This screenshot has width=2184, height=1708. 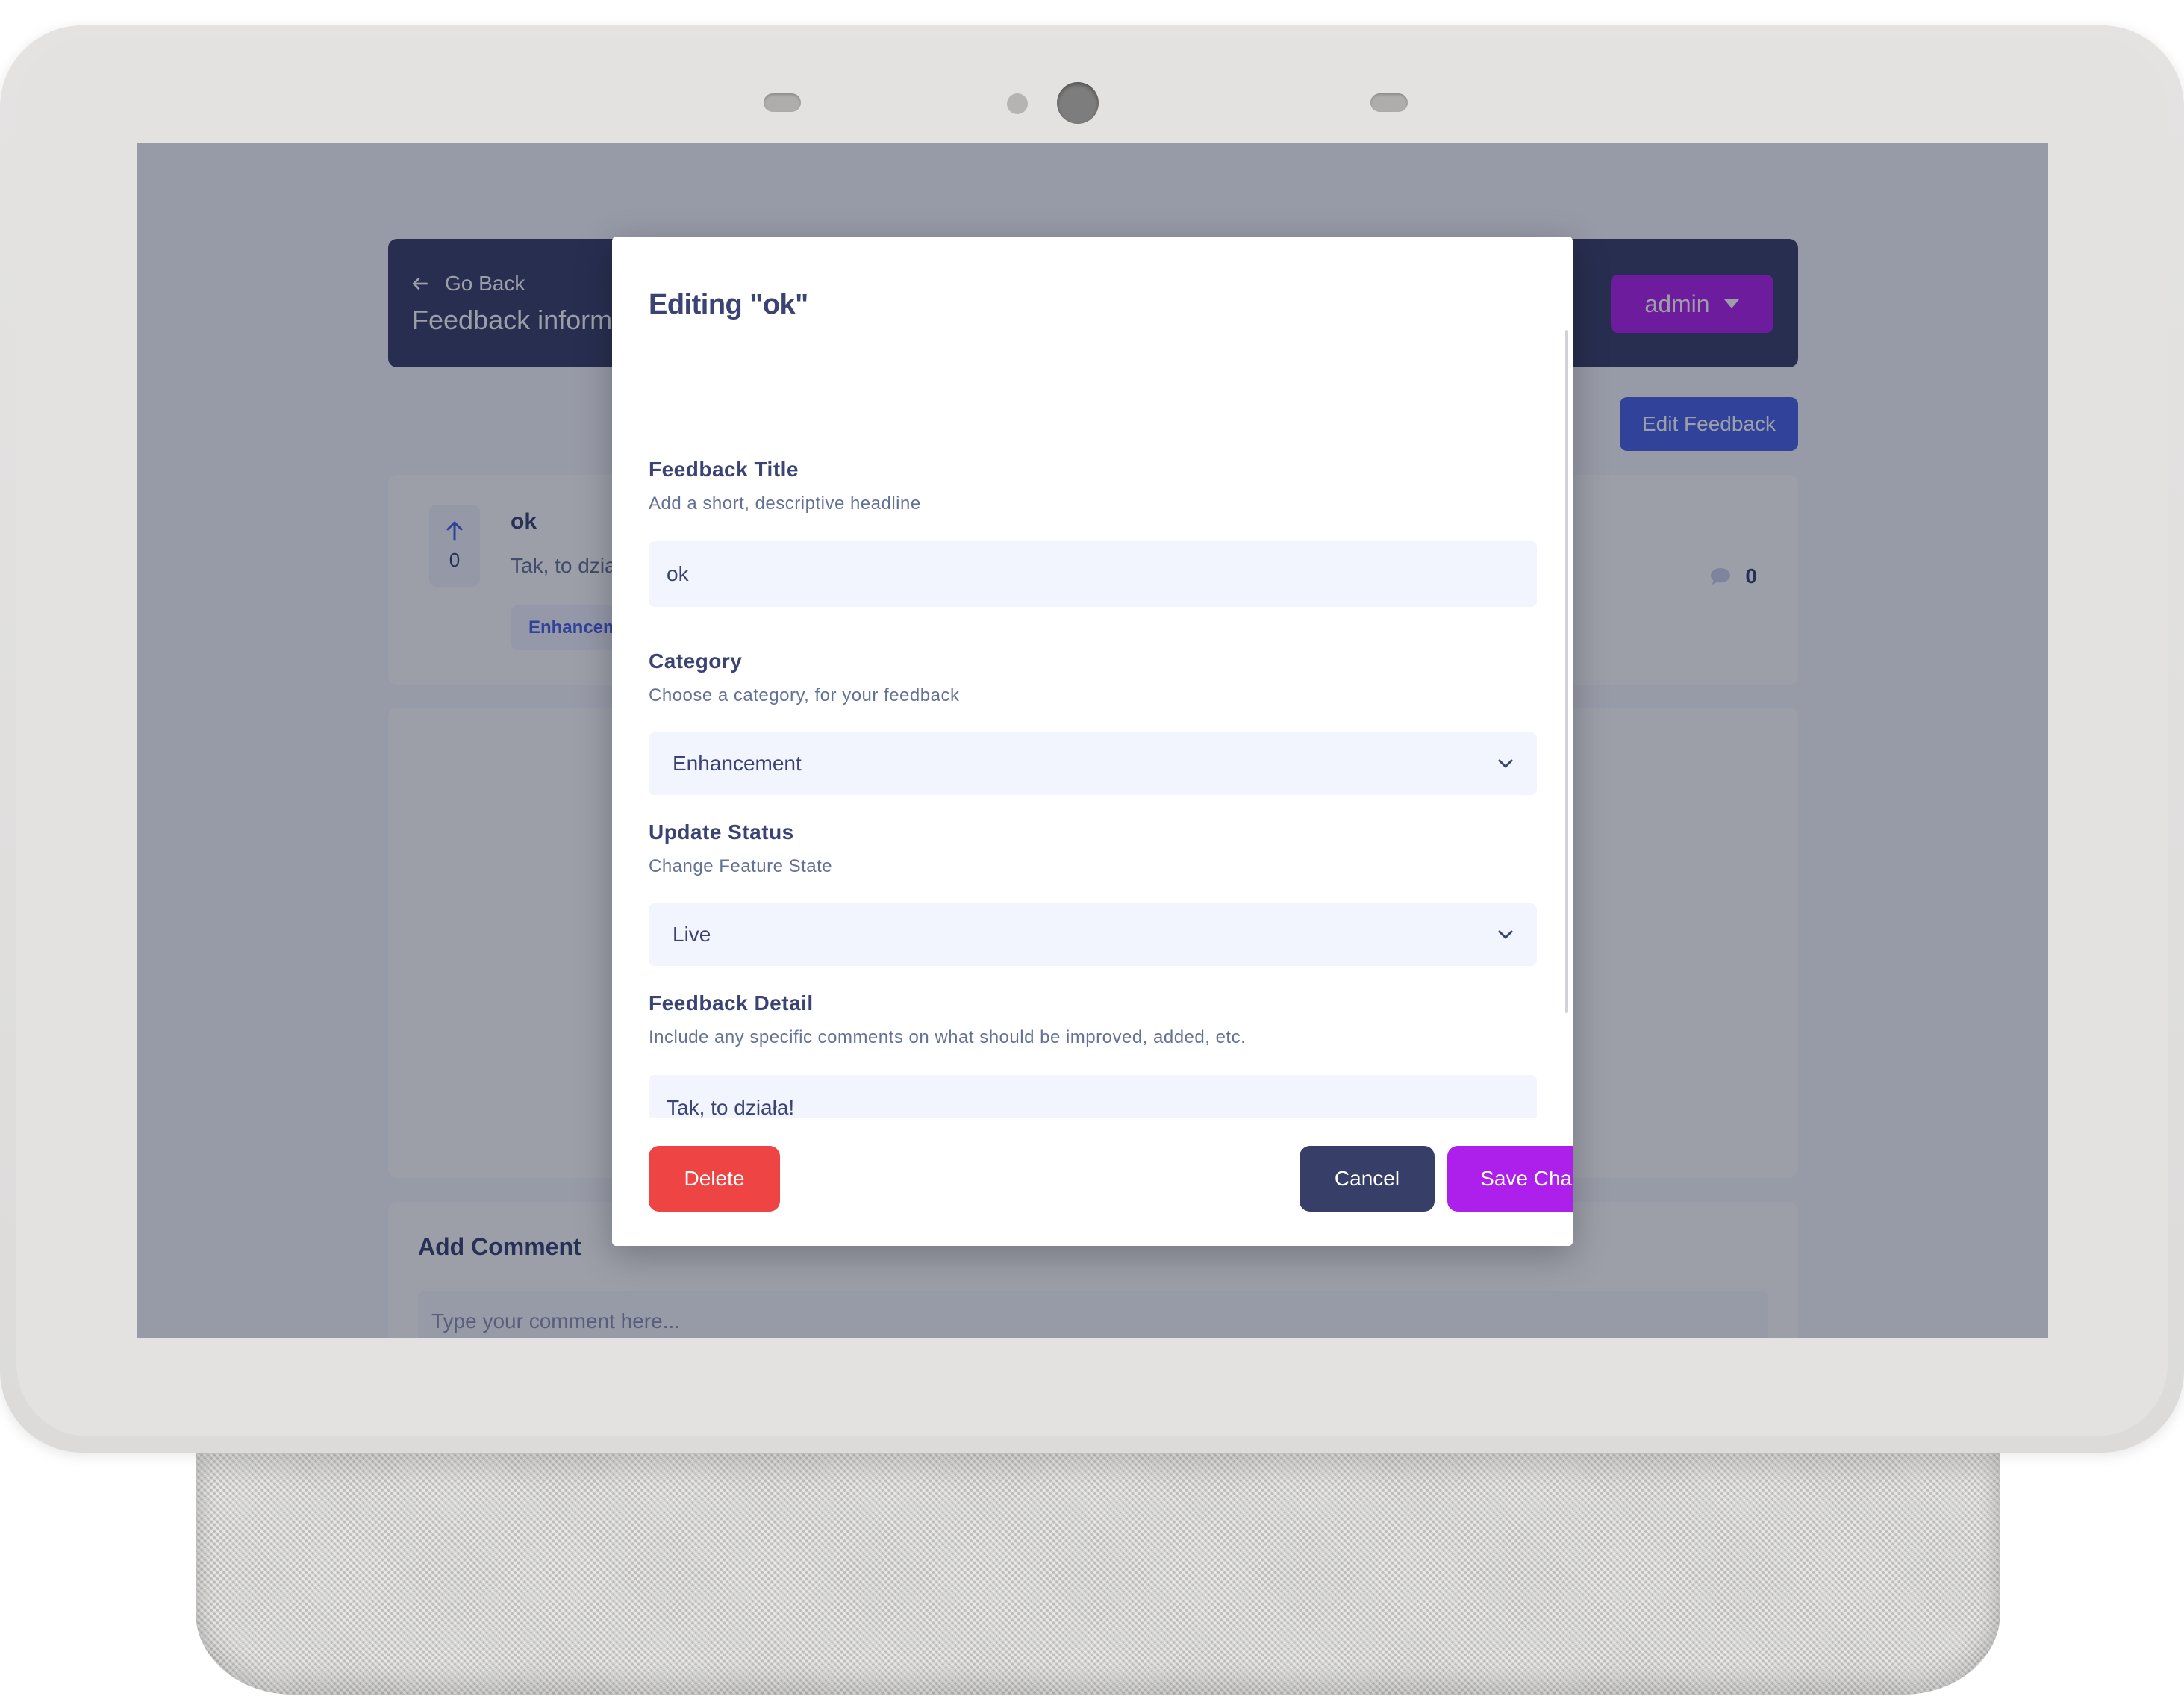 What do you see at coordinates (1017, 103) in the screenshot?
I see `ambient-sensor` at bounding box center [1017, 103].